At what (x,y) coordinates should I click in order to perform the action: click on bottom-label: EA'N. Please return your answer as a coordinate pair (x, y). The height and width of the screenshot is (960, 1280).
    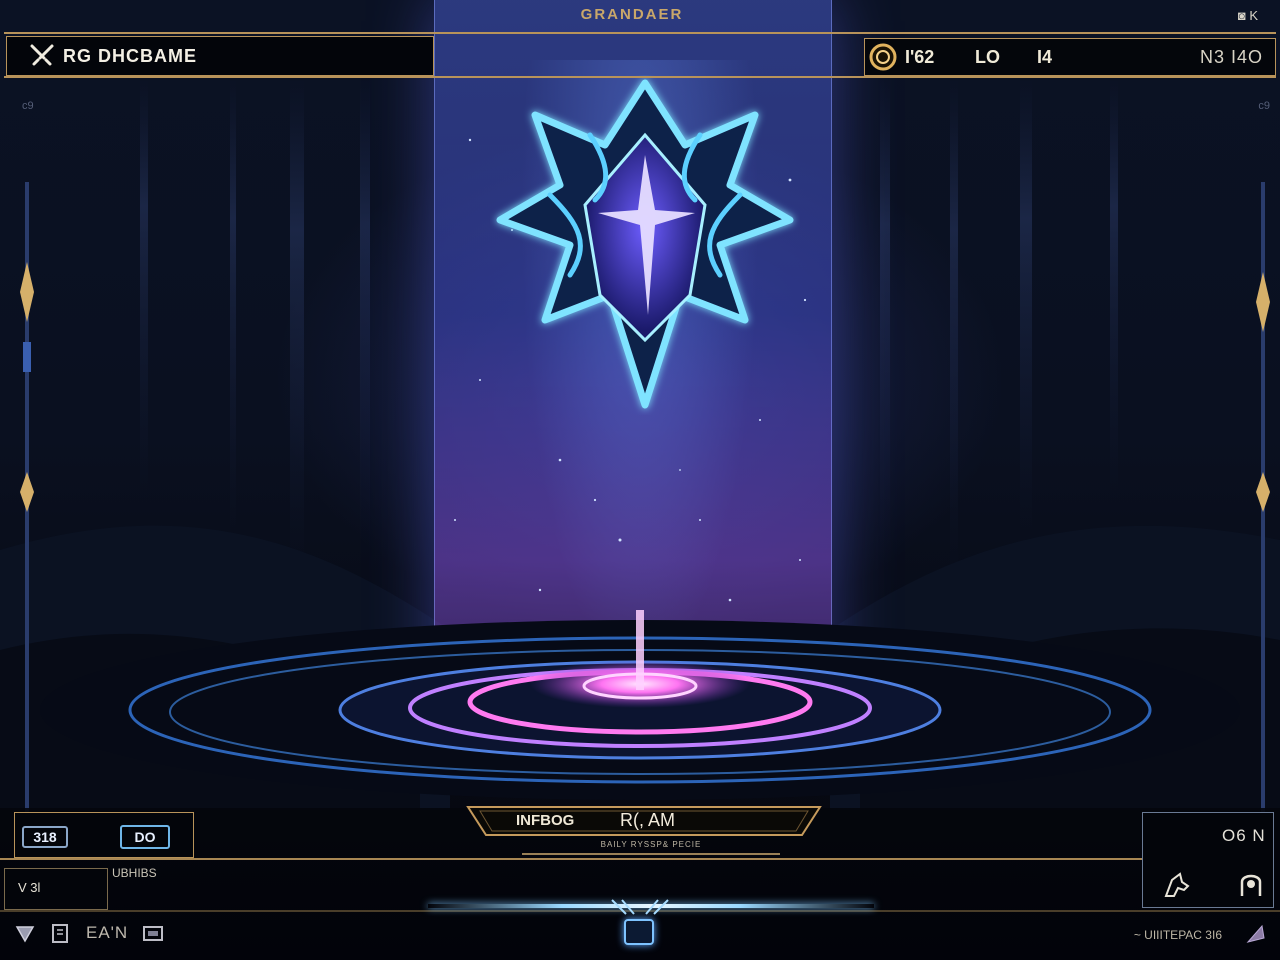
    Looking at the image, I should click on (107, 933).